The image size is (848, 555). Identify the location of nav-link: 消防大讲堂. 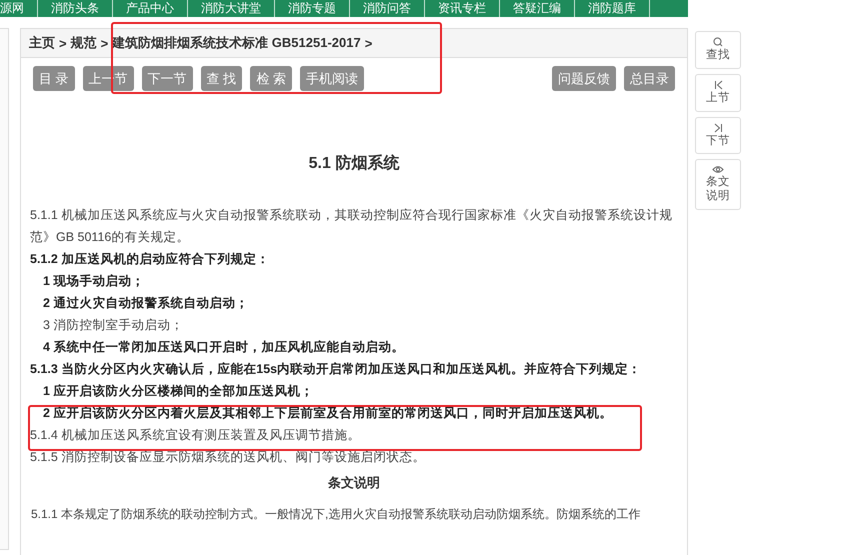
(231, 8).